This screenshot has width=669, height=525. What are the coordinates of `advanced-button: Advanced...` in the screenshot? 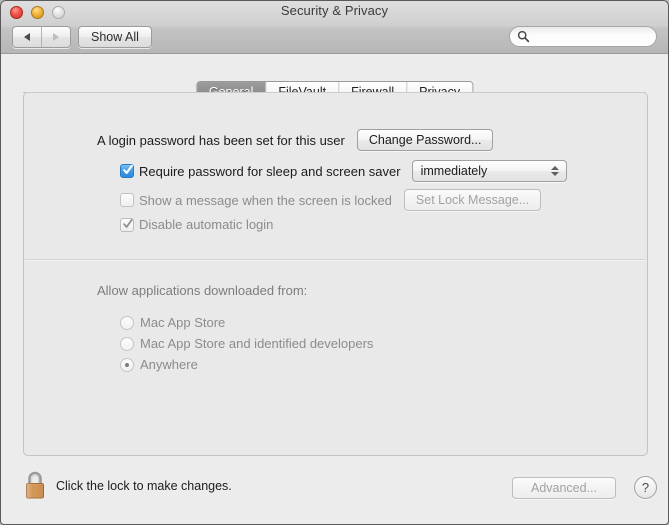 It's located at (564, 488).